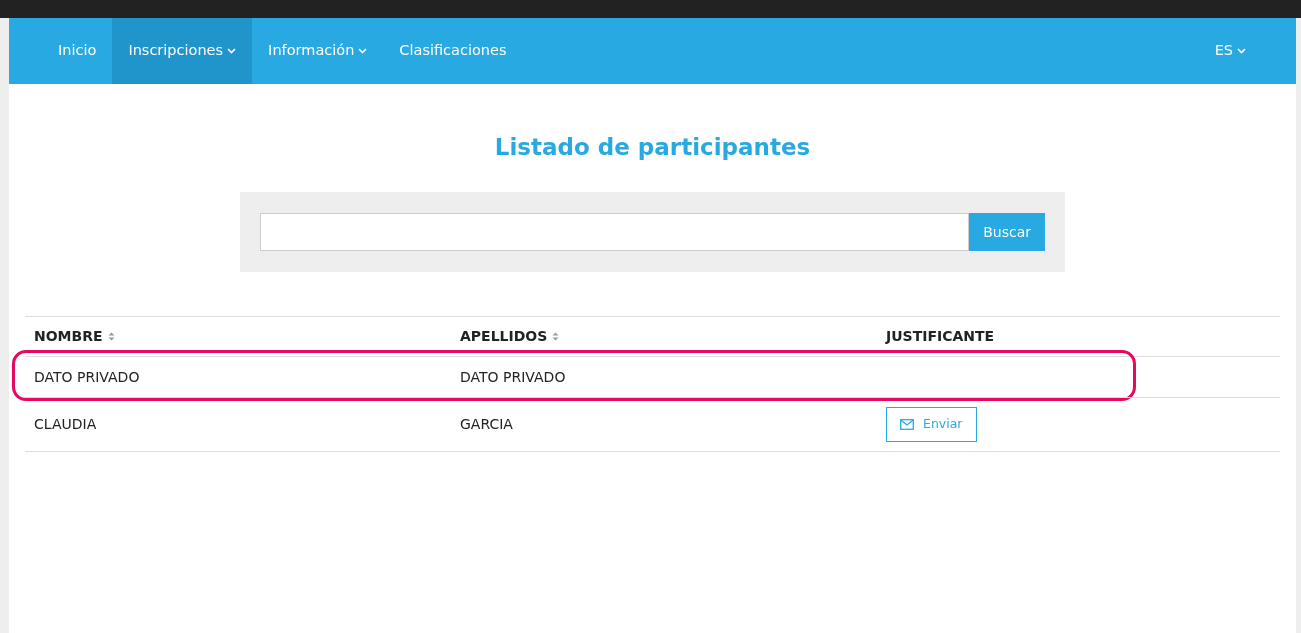 Image resolution: width=1301 pixels, height=633 pixels. Describe the element at coordinates (65, 424) in the screenshot. I see `table-cell: CLAUDIA` at that location.